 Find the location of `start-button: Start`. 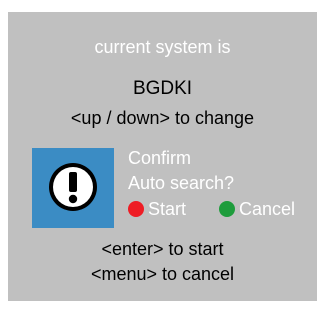

start-button: Start is located at coordinates (157, 209).